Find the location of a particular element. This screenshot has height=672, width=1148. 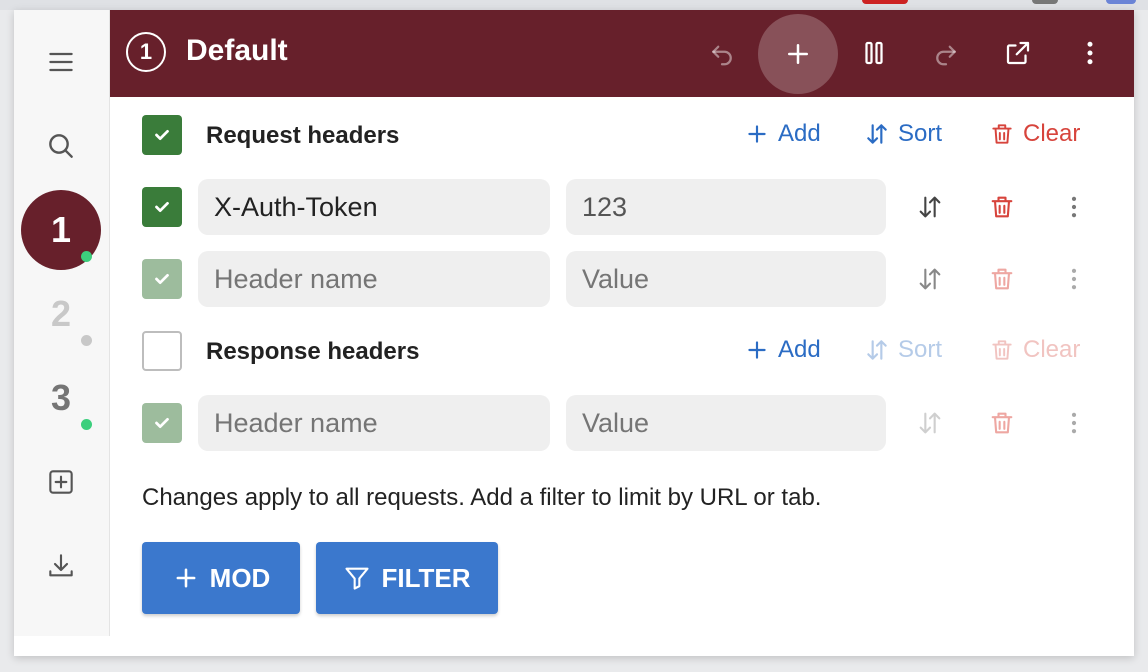

filter-icon is located at coordinates (357, 578).